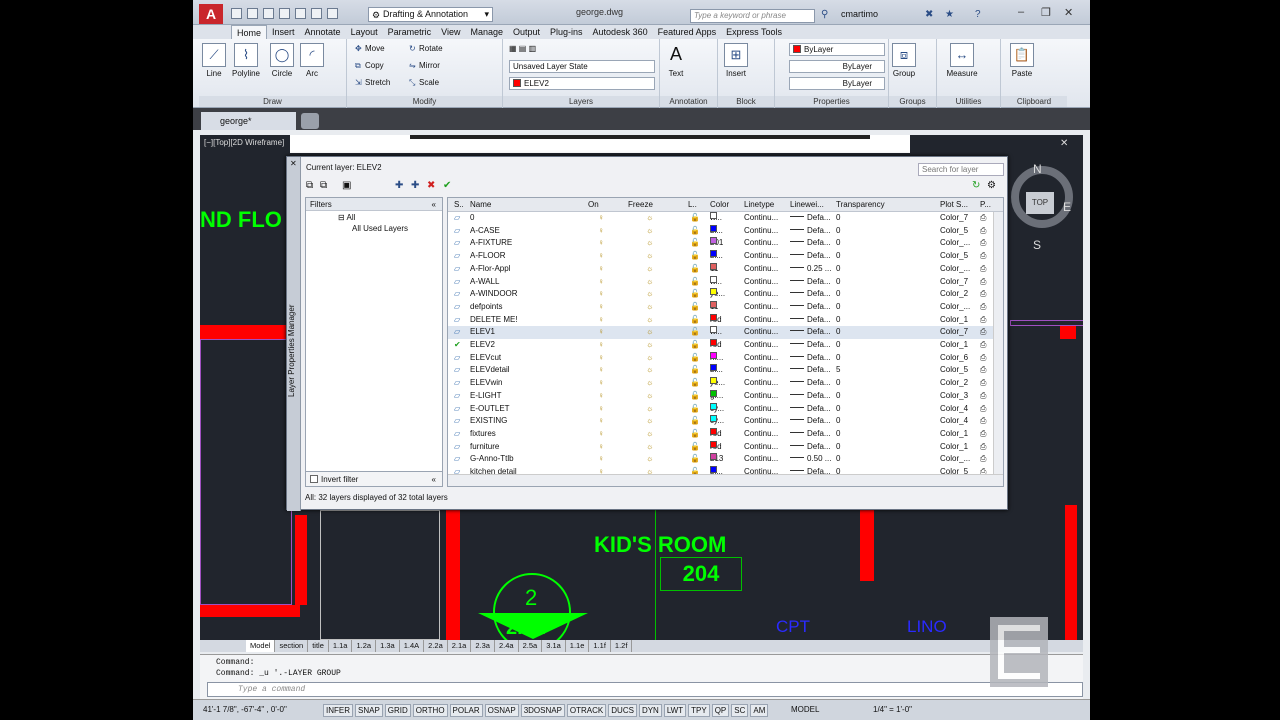  Describe the element at coordinates (450, 32) in the screenshot. I see `tab-view: View` at that location.